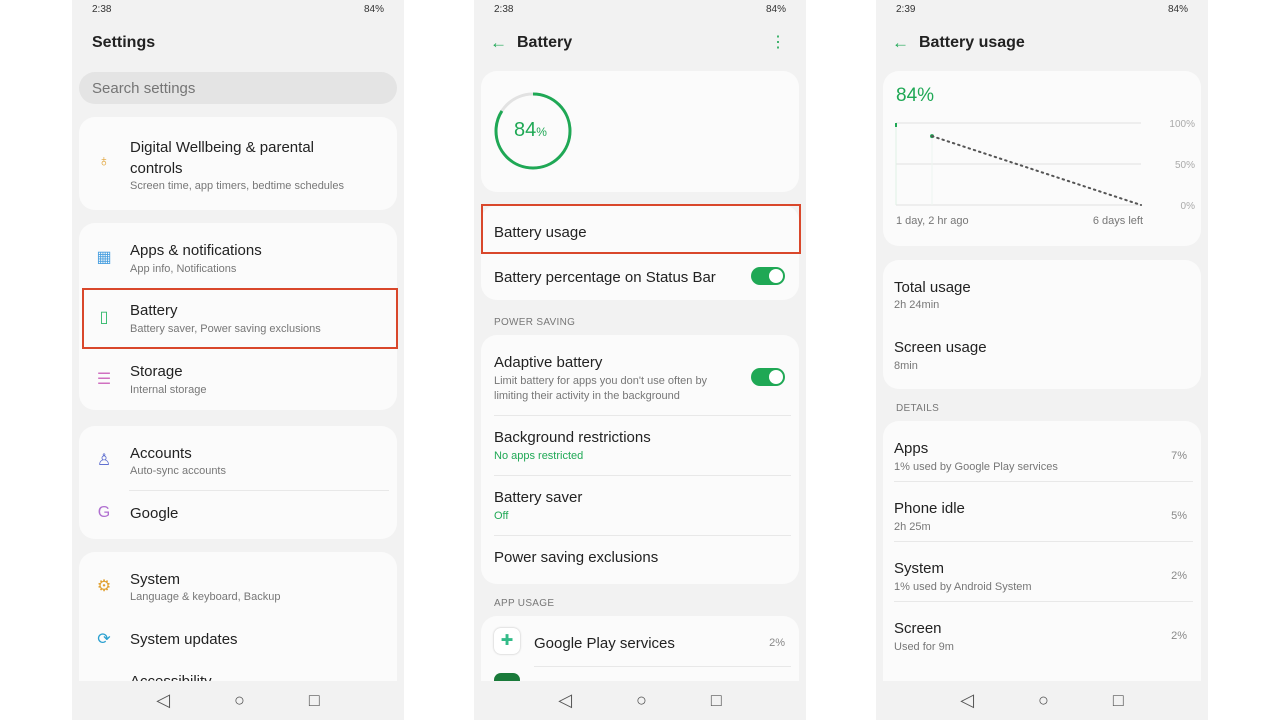 The width and height of the screenshot is (1280, 720). What do you see at coordinates (104, 639) in the screenshot?
I see `update-icon: ⟳` at bounding box center [104, 639].